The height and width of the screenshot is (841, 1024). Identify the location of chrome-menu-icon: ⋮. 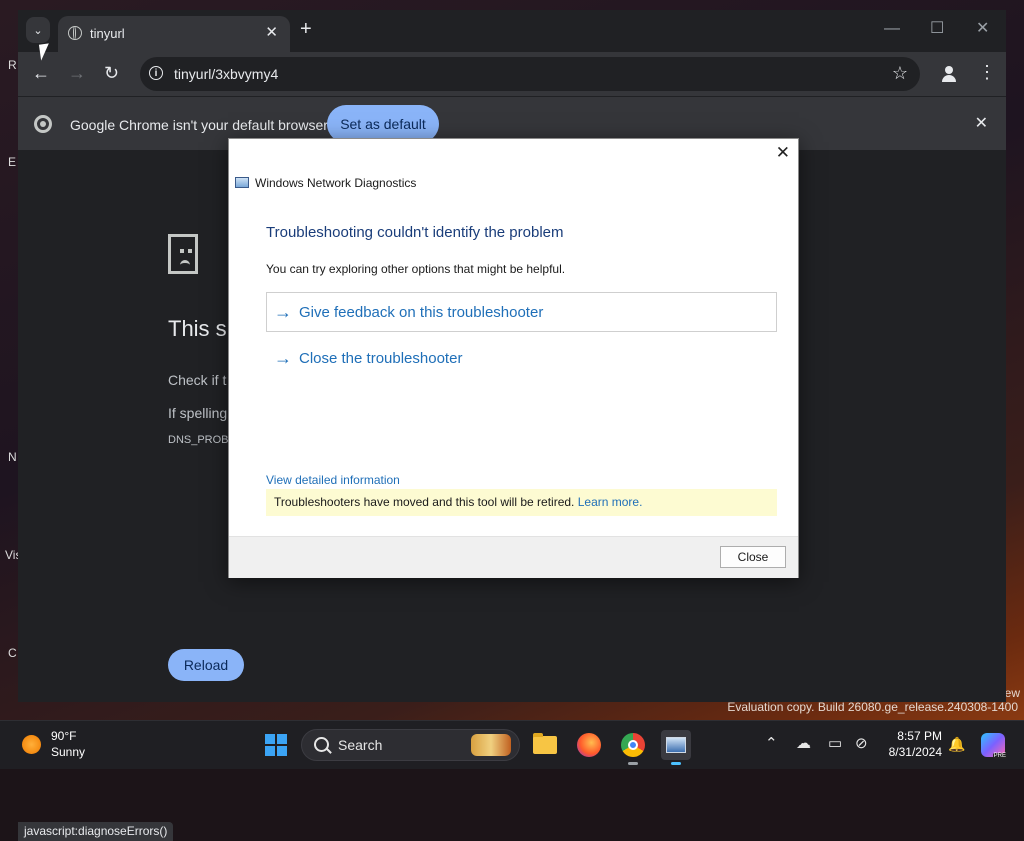
(987, 72).